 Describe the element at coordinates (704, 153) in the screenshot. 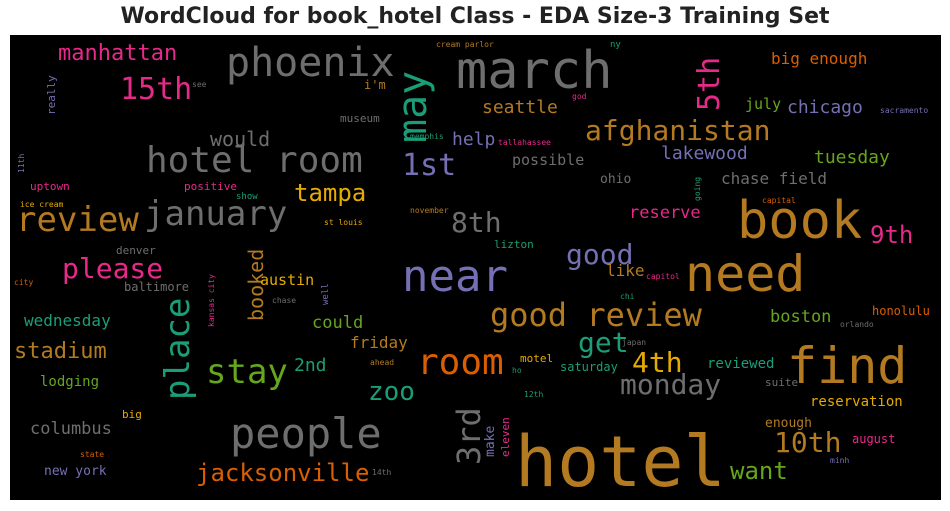

I see `word-lakewood: lakewood` at that location.